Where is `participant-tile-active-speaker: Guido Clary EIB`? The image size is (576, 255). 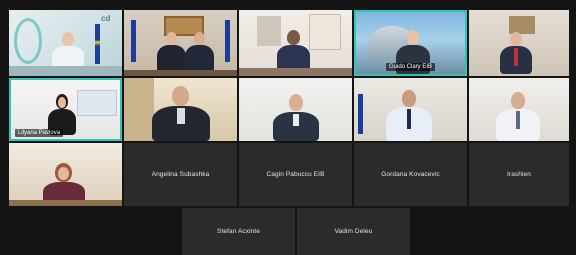
participant-tile-active-speaker: Guido Clary EIB is located at coordinates (410, 43).